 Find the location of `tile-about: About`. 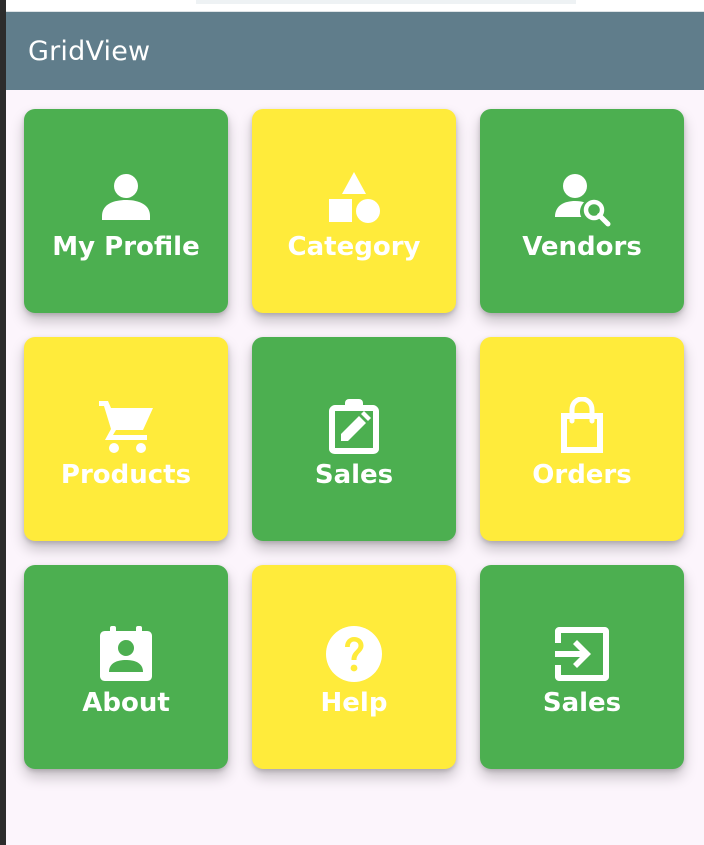

tile-about: About is located at coordinates (126, 667).